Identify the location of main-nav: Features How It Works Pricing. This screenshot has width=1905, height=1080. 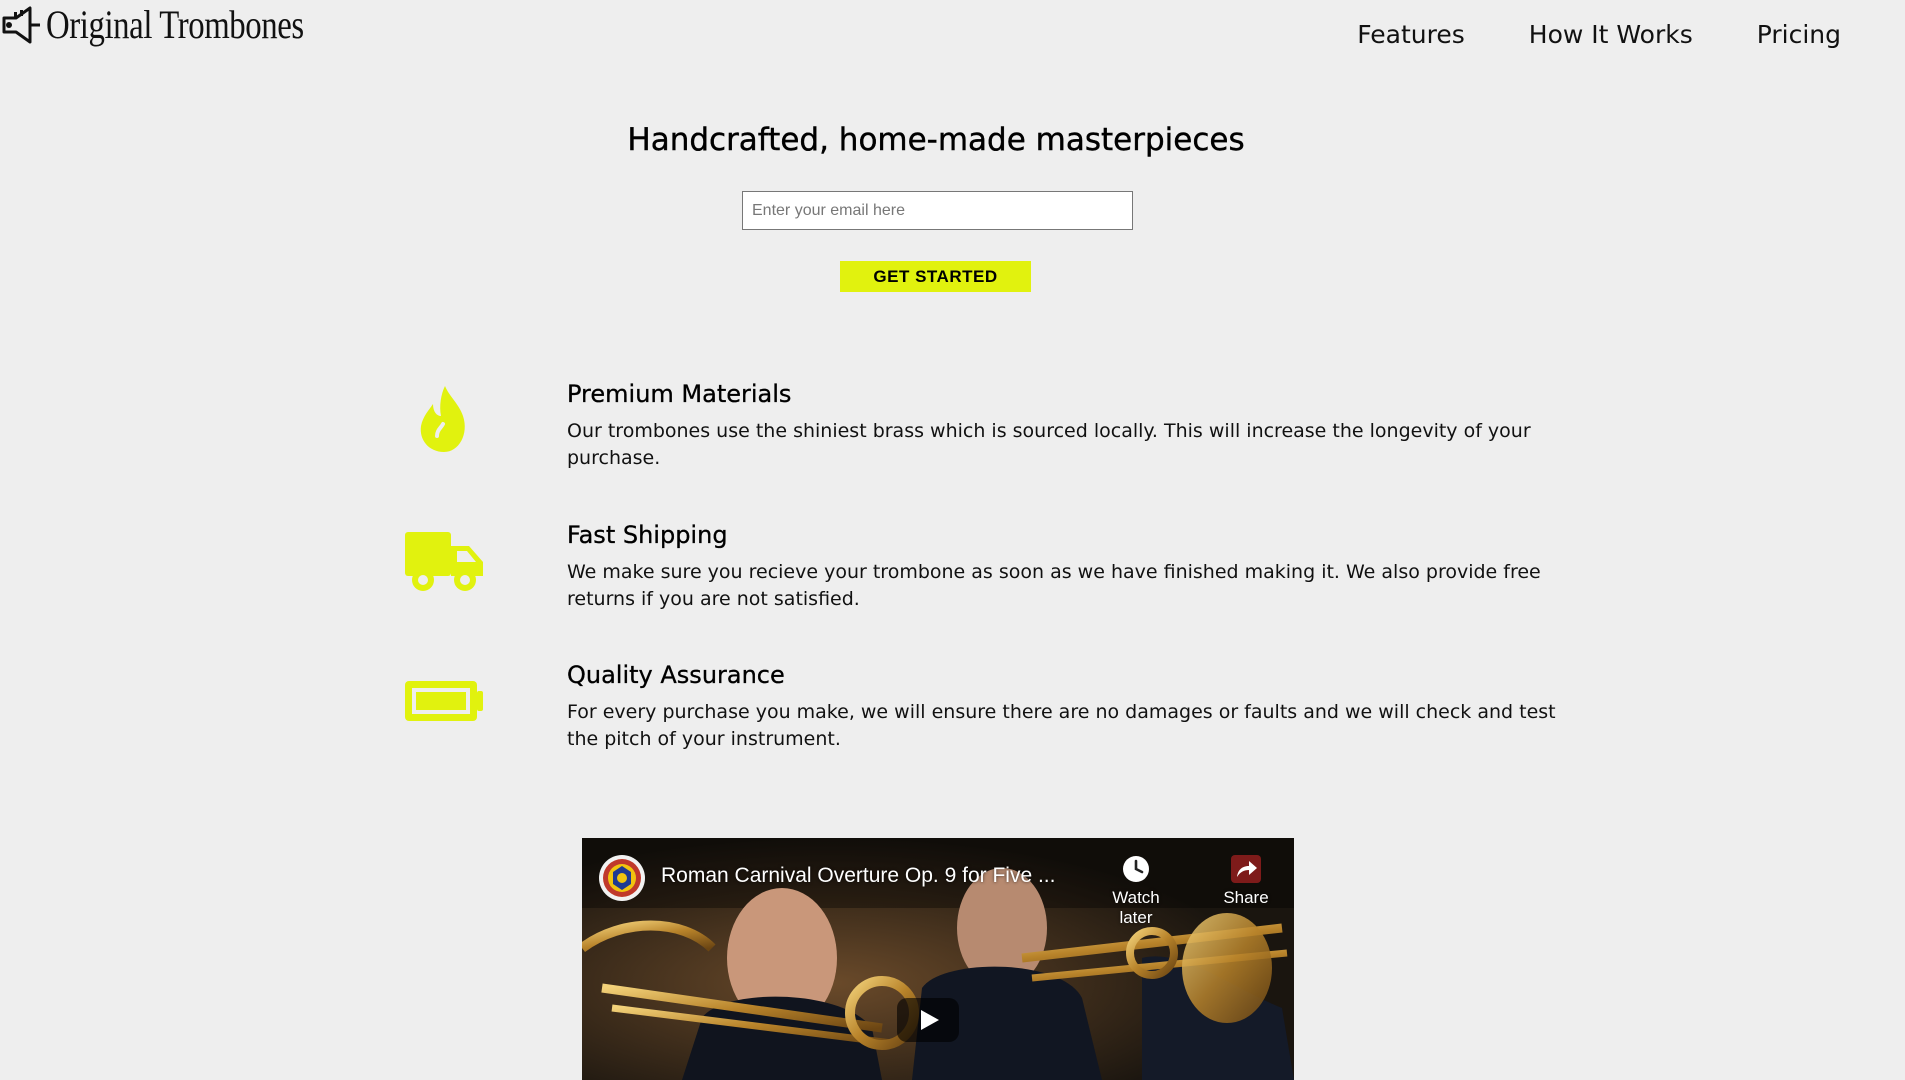
(1567, 34).